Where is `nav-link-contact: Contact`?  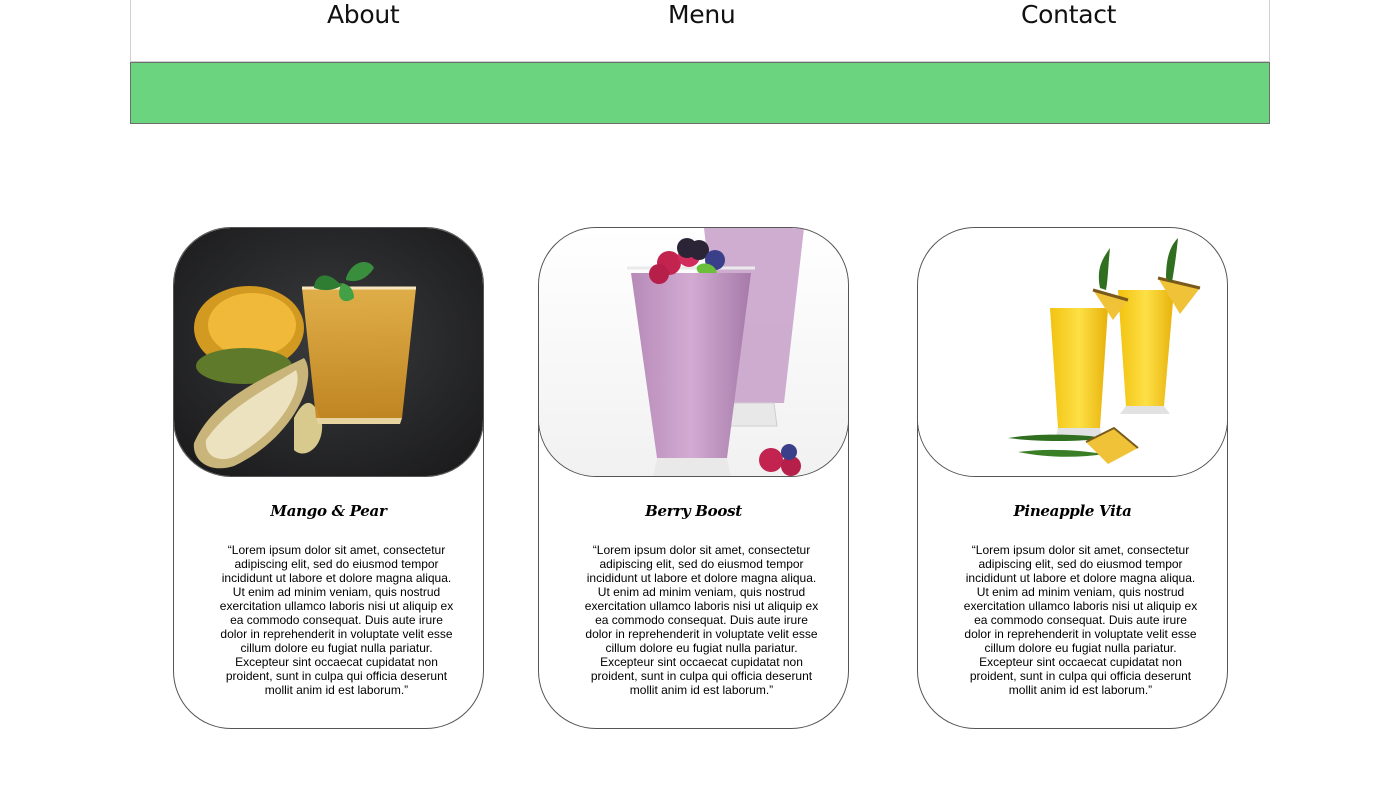
nav-link-contact: Contact is located at coordinates (1068, 15).